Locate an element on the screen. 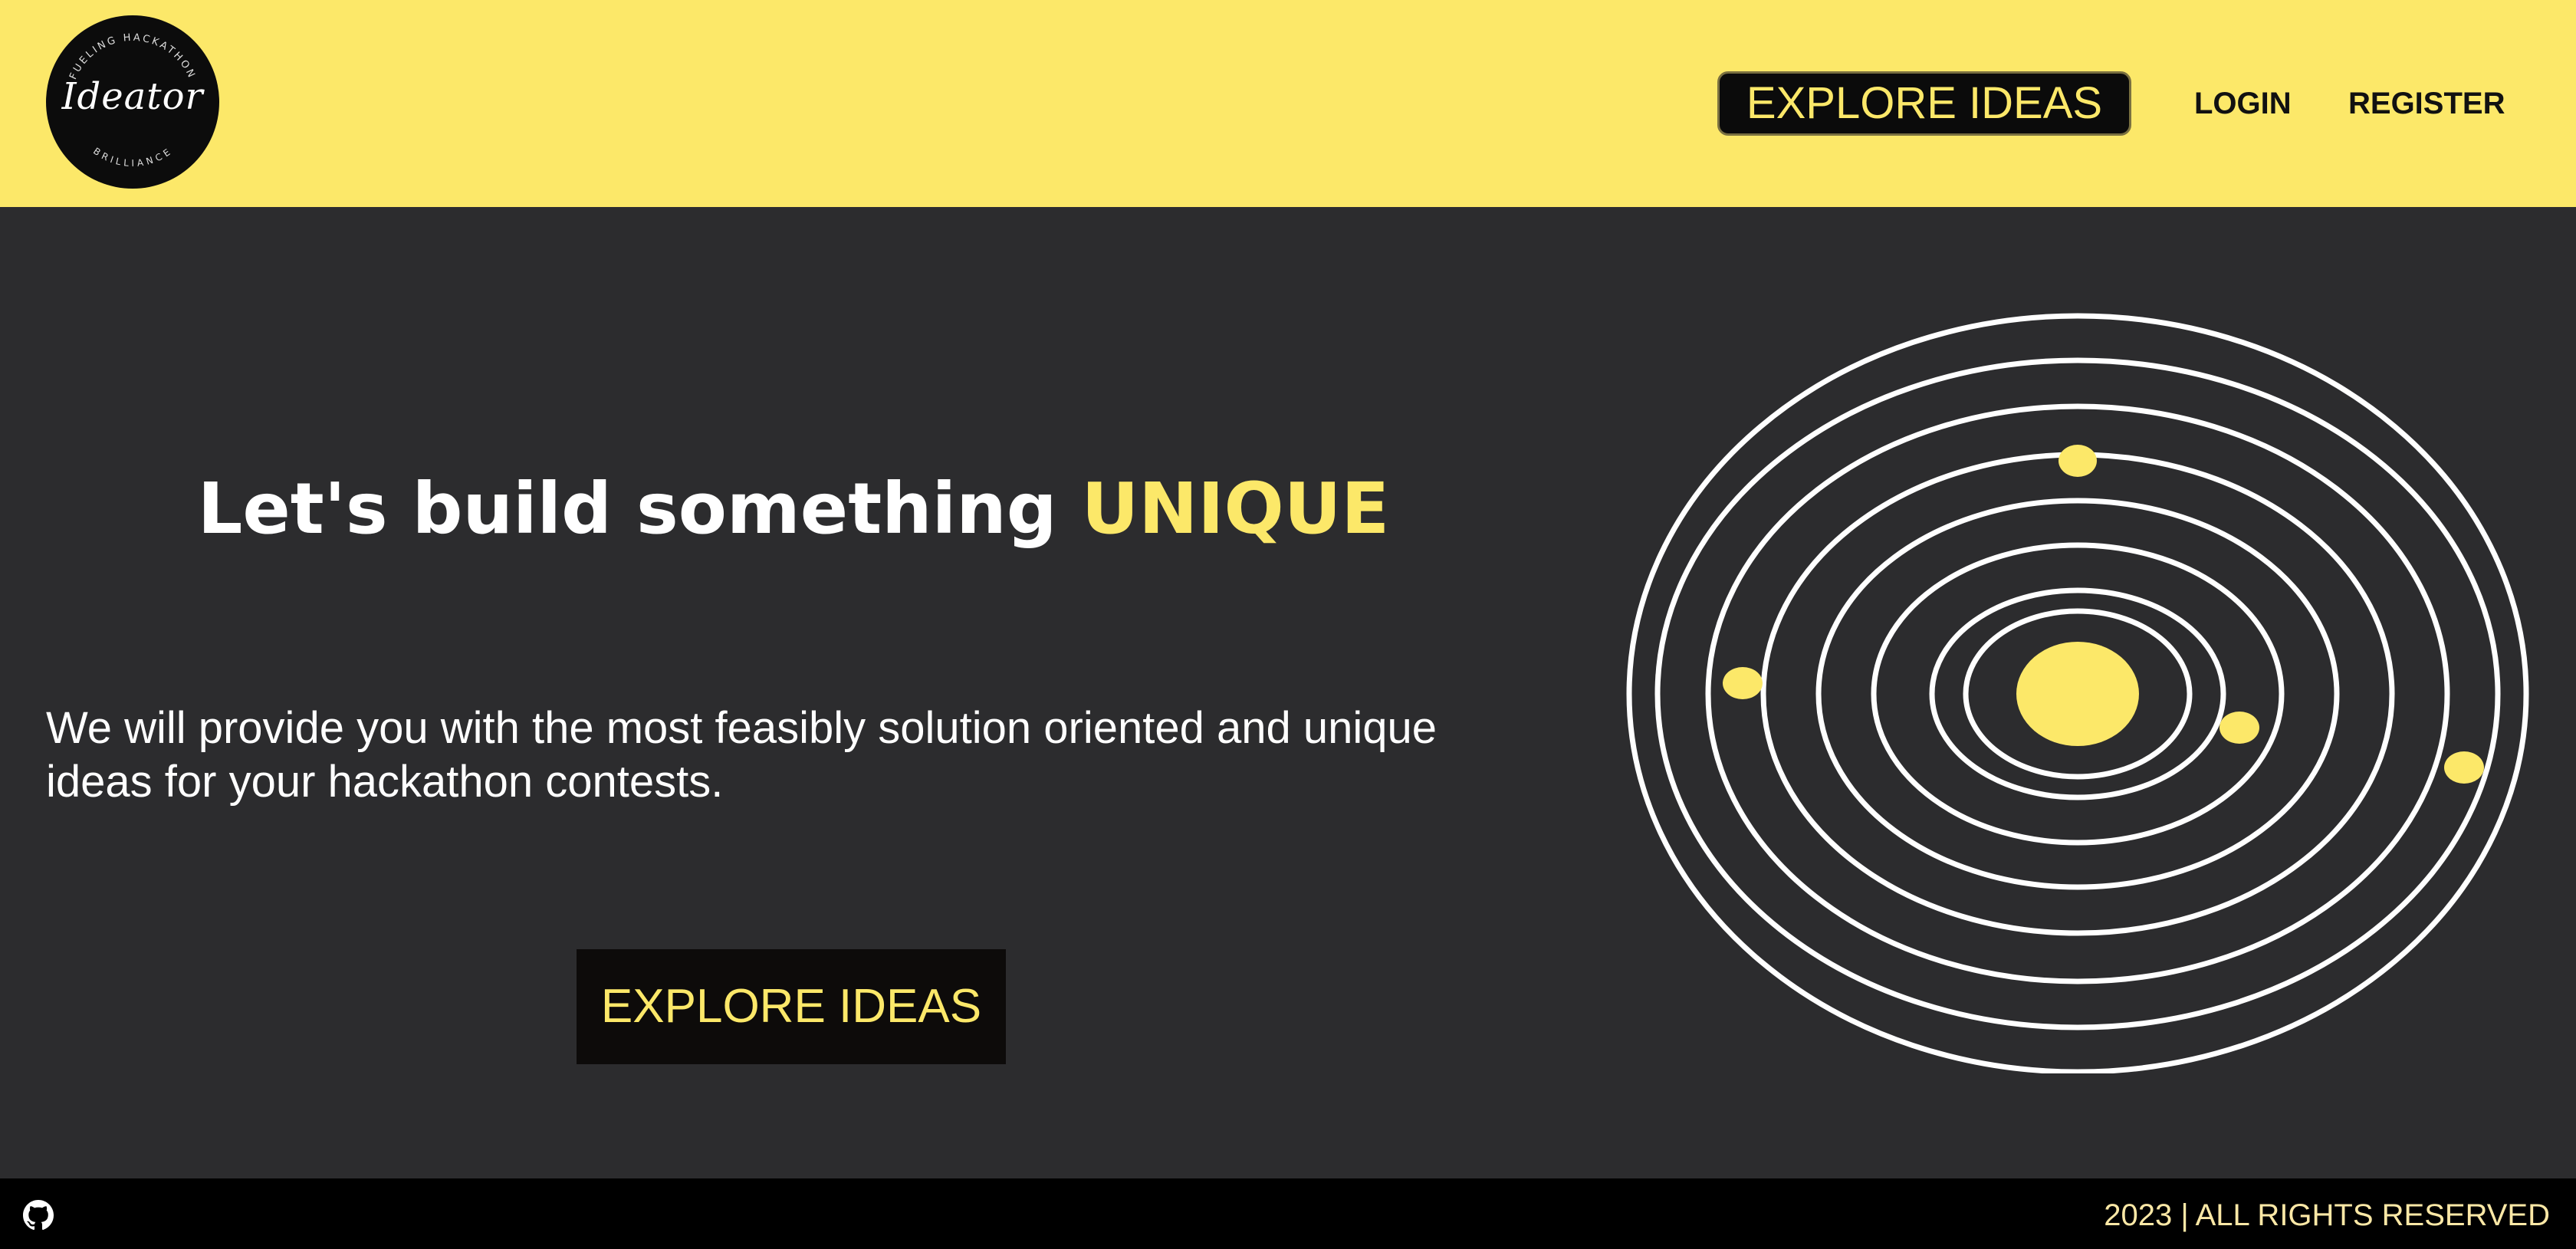  sun-circle is located at coordinates (2077, 694).